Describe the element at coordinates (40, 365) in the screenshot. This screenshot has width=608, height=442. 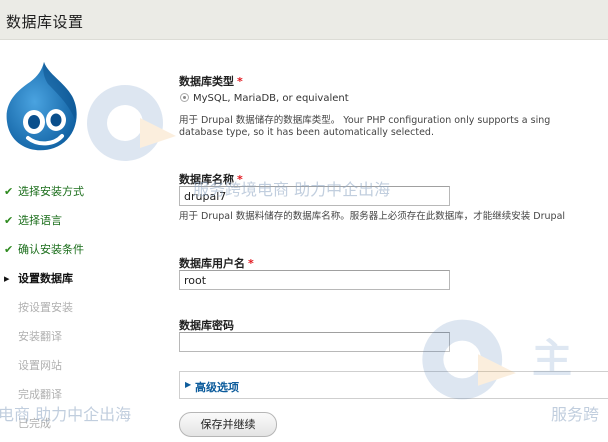
I see `step-label: 设置网站` at that location.